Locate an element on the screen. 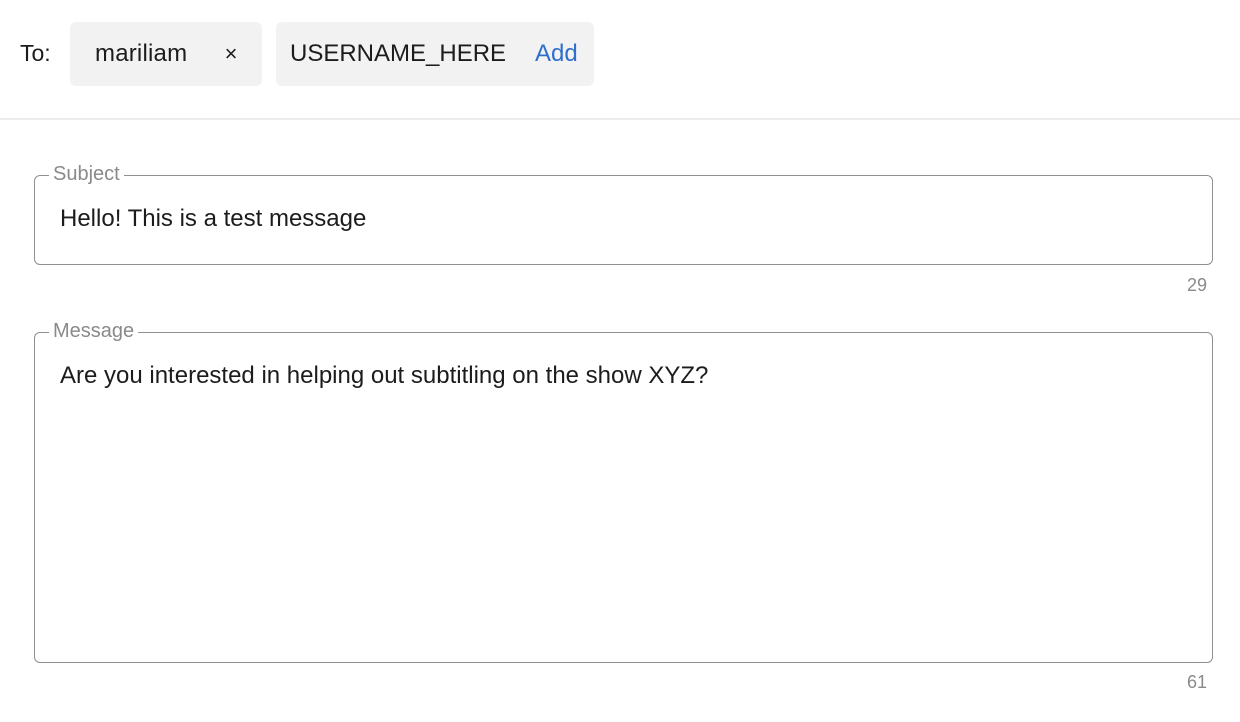 The width and height of the screenshot is (1240, 722). subject-char-counter: 29 is located at coordinates (1196, 285).